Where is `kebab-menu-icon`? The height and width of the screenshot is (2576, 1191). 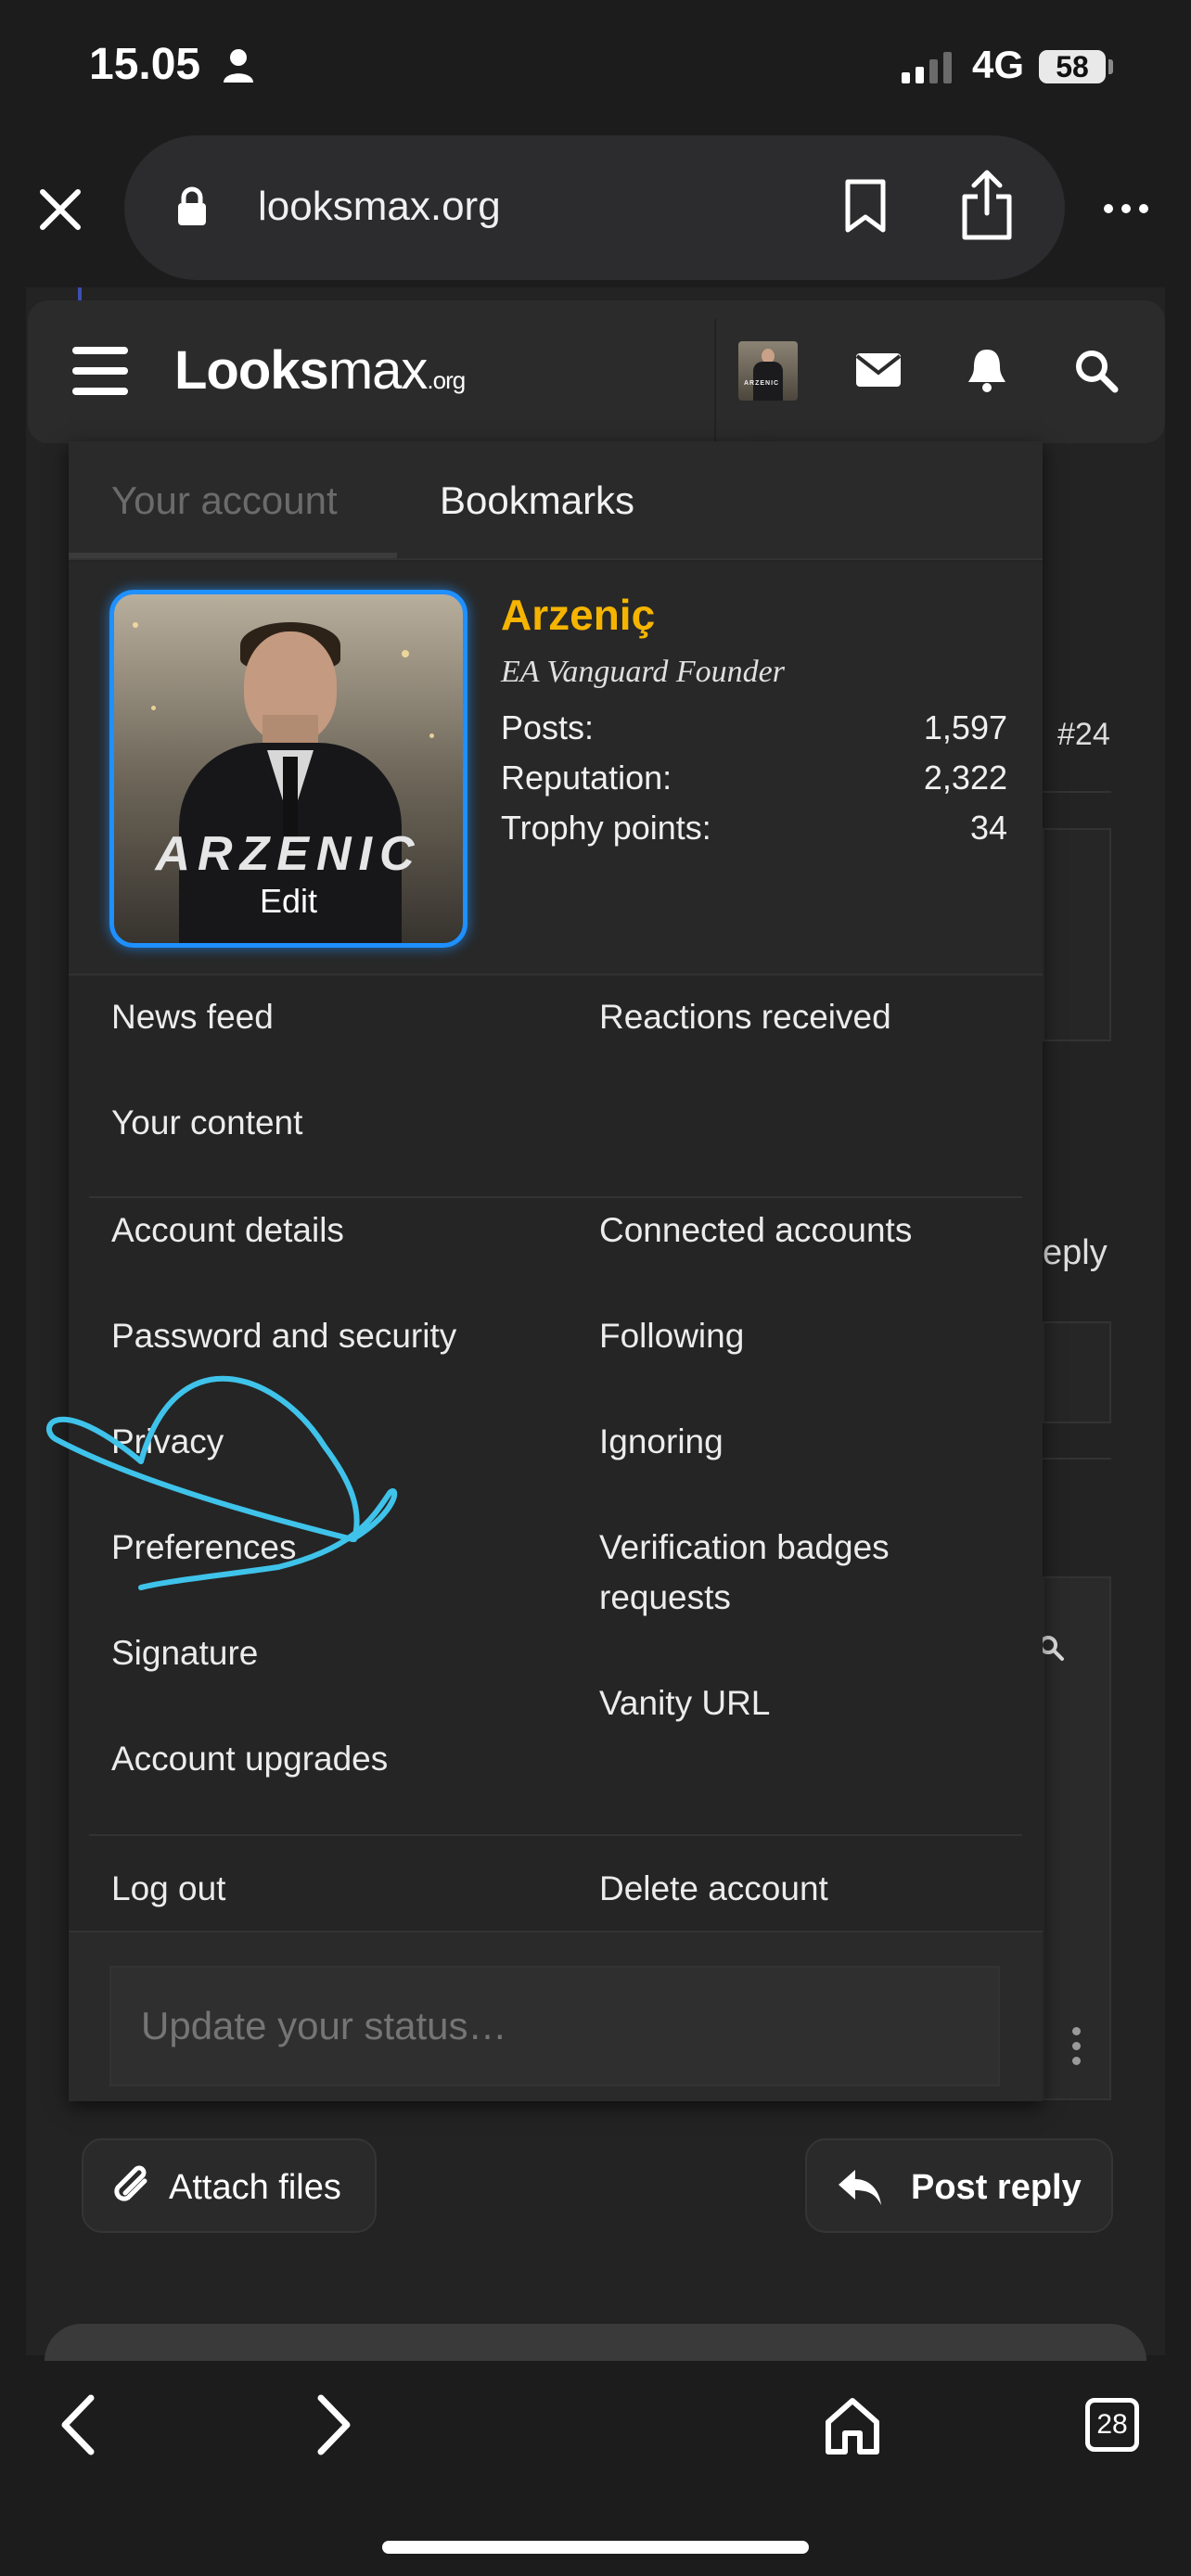
kebab-menu-icon is located at coordinates (1076, 2046).